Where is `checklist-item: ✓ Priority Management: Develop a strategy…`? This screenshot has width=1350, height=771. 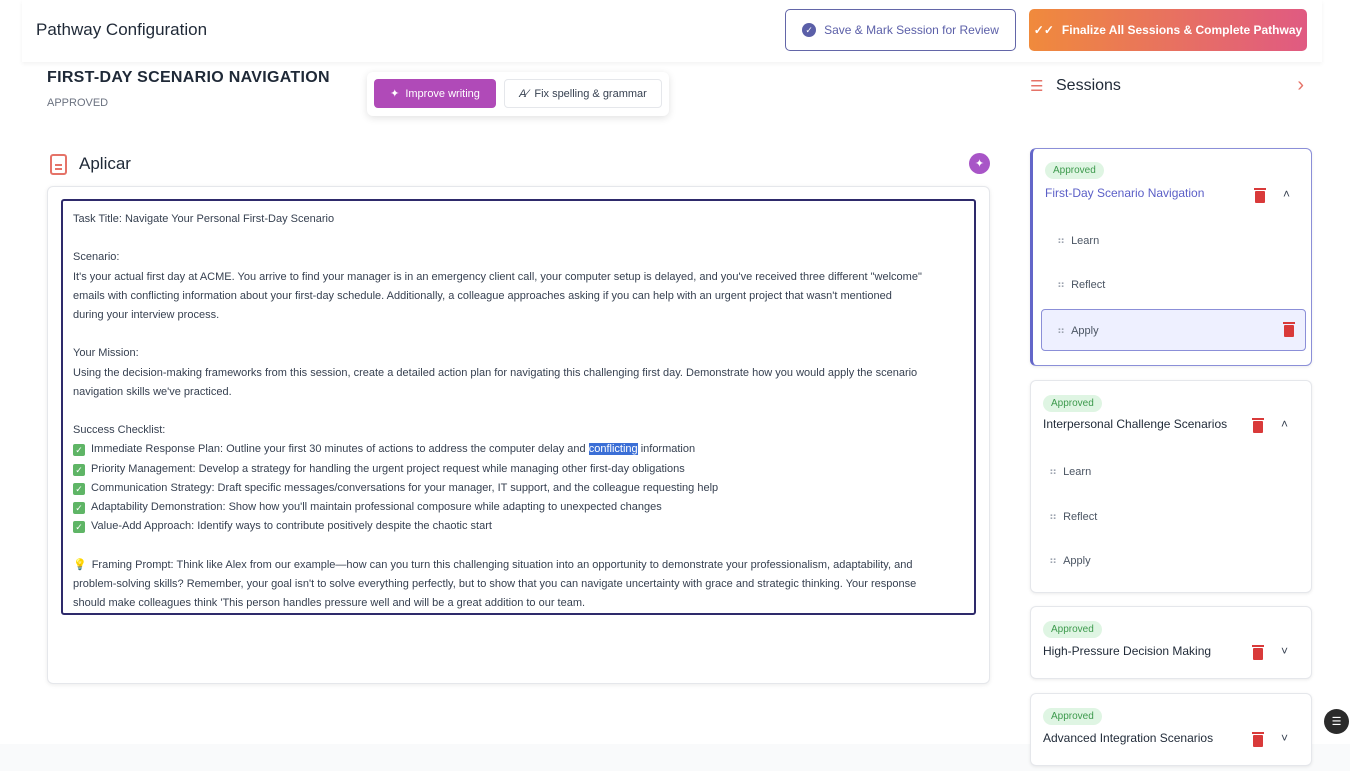
checklist-item: ✓ Priority Management: Develop a strategy… is located at coordinates (518, 469).